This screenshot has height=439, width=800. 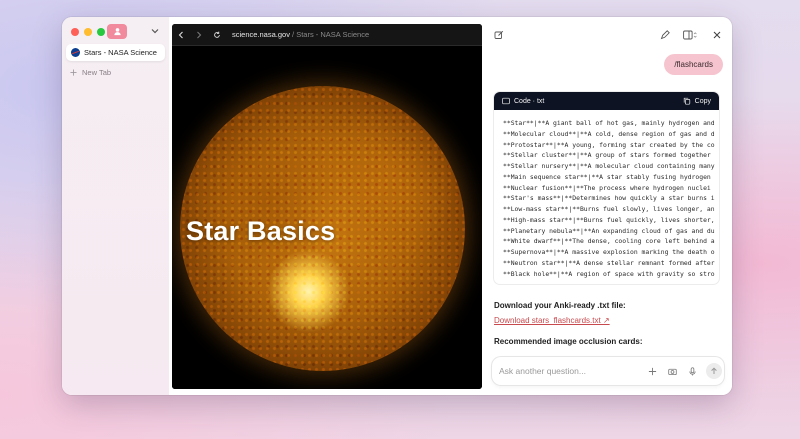 I want to click on new-tab-button: New Tab, so click(x=90, y=72).